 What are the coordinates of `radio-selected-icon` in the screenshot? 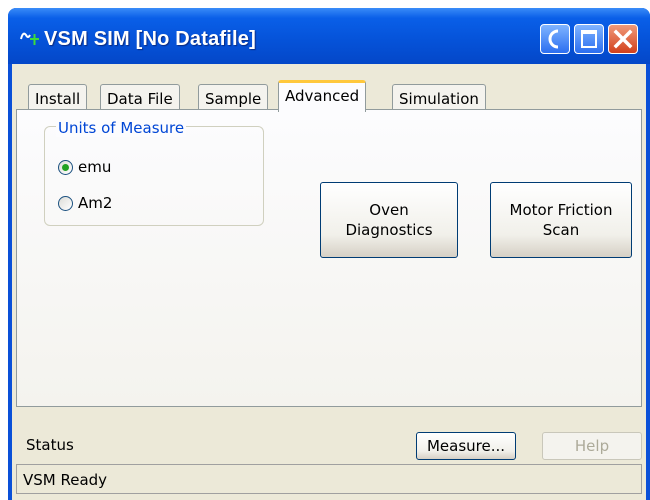 It's located at (65, 167).